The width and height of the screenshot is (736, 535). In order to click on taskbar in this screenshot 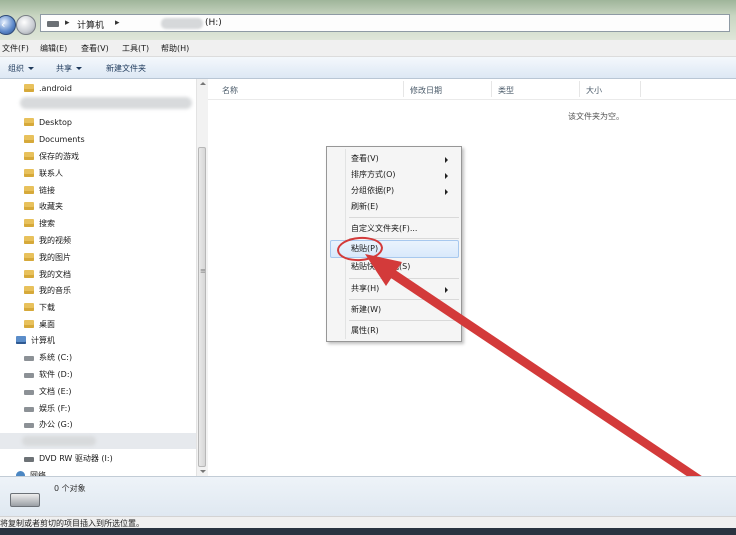, I will do `click(368, 531)`.